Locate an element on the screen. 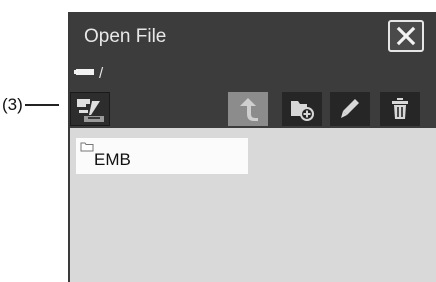 This screenshot has height=282, width=436. callout-leader-line is located at coordinates (41, 105).